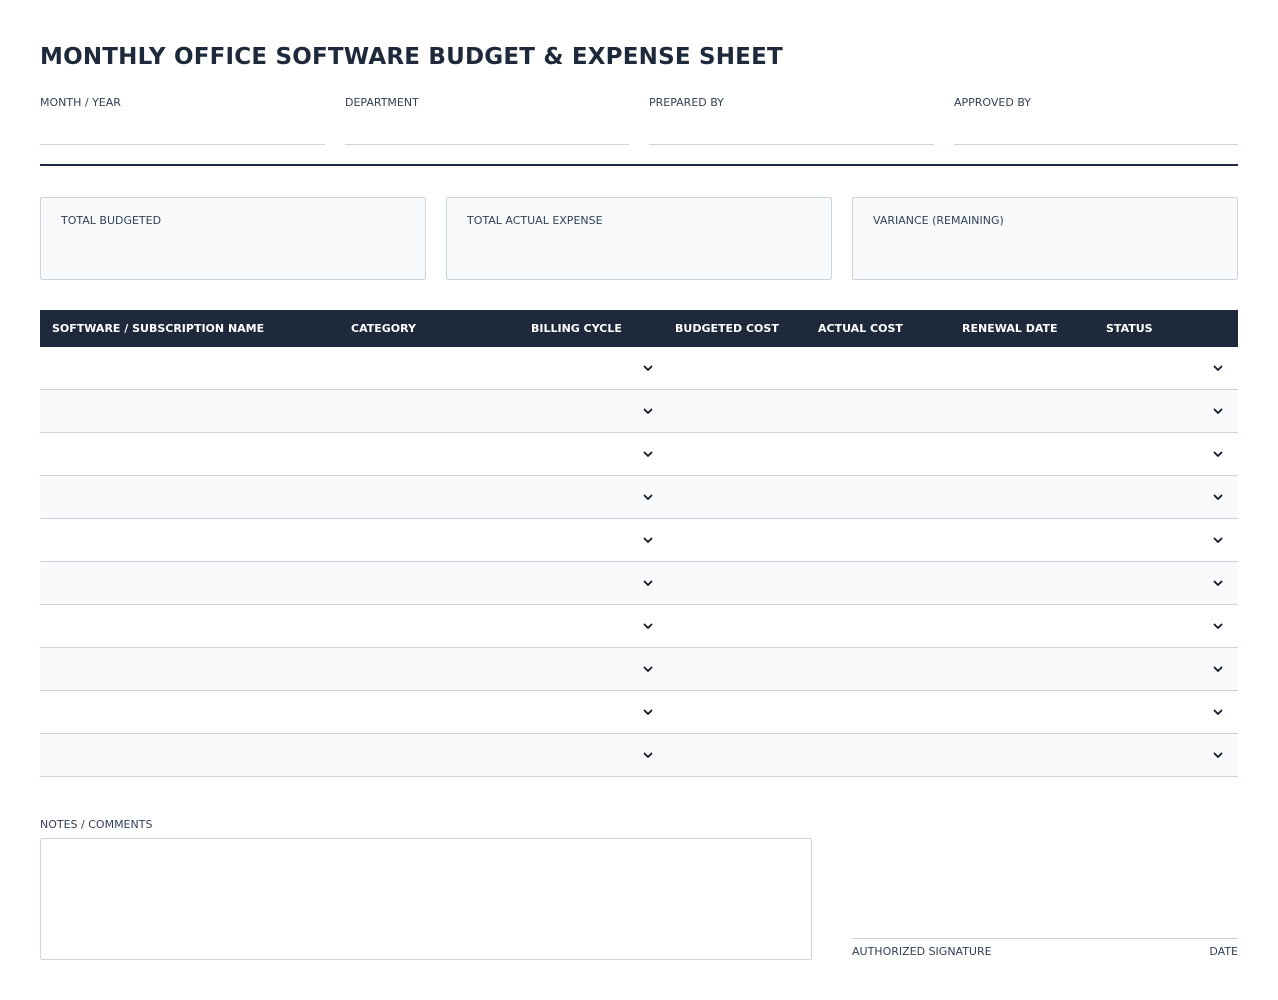 Image resolution: width=1278 pixels, height=1000 pixels. I want to click on department-input, so click(487, 131).